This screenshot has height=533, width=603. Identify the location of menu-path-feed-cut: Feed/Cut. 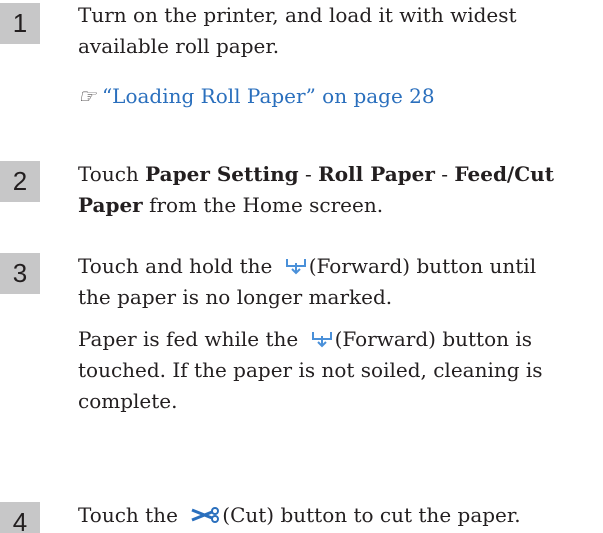
(504, 174).